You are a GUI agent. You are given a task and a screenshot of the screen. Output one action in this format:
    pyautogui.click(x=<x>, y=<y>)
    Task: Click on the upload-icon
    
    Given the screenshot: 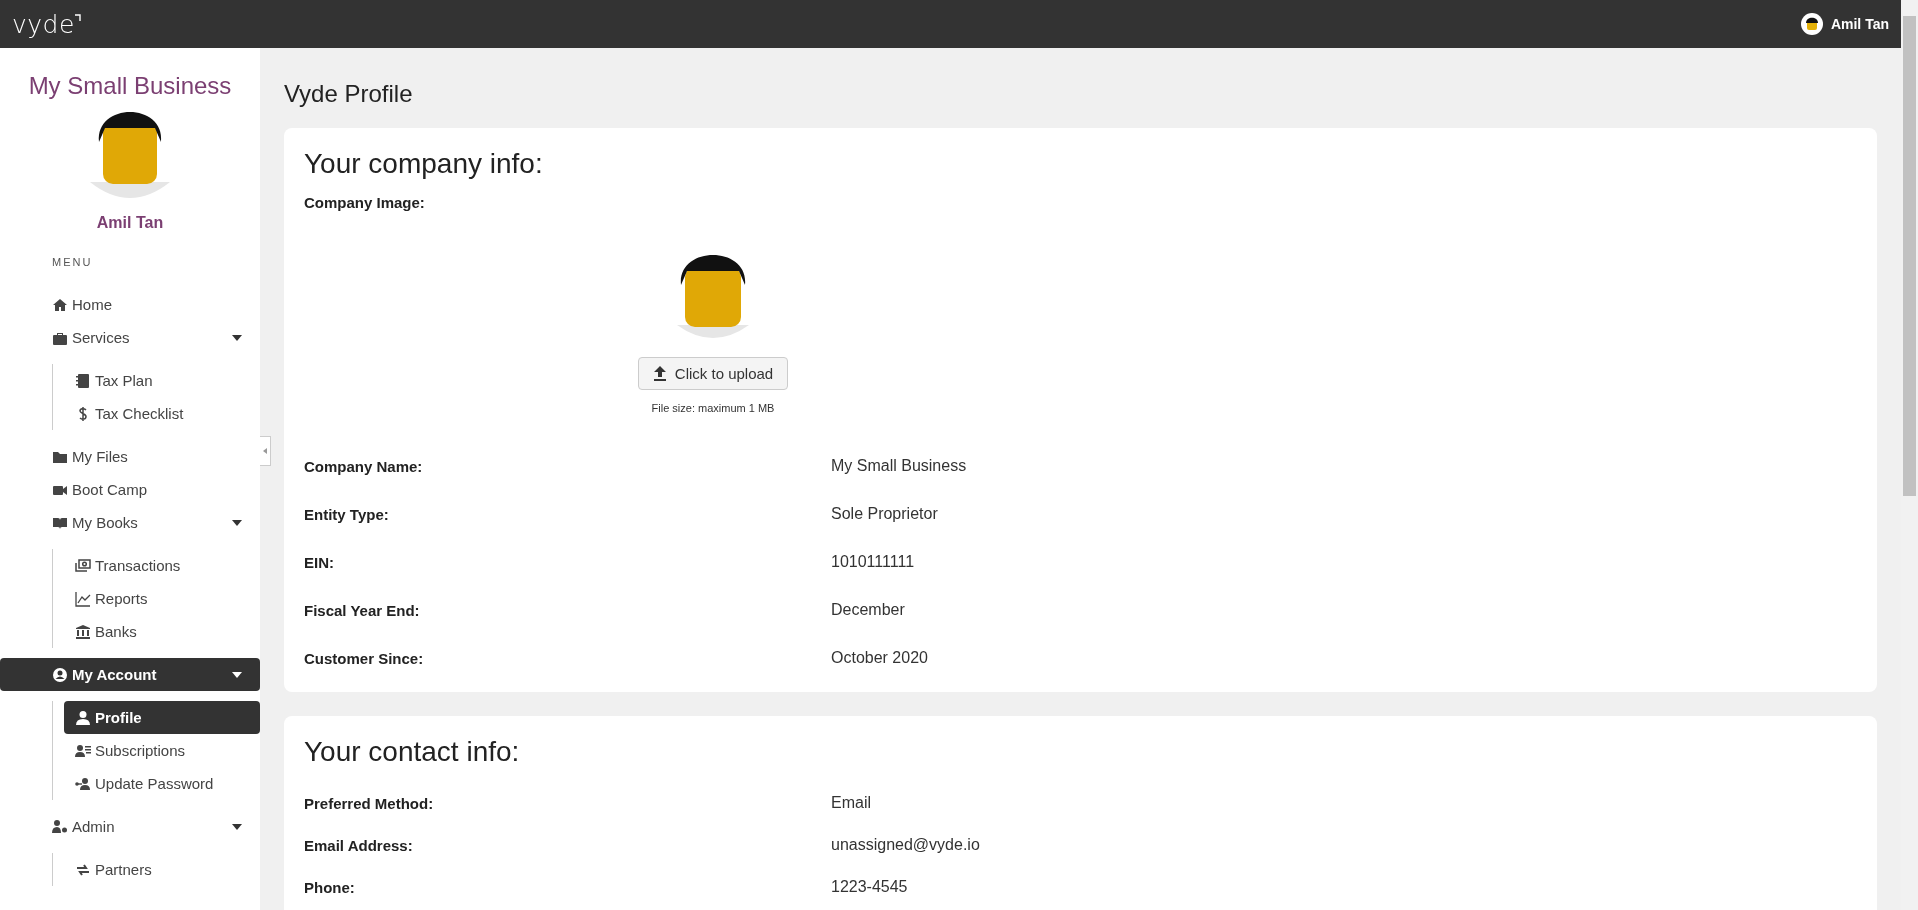 What is the action you would take?
    pyautogui.click(x=659, y=373)
    